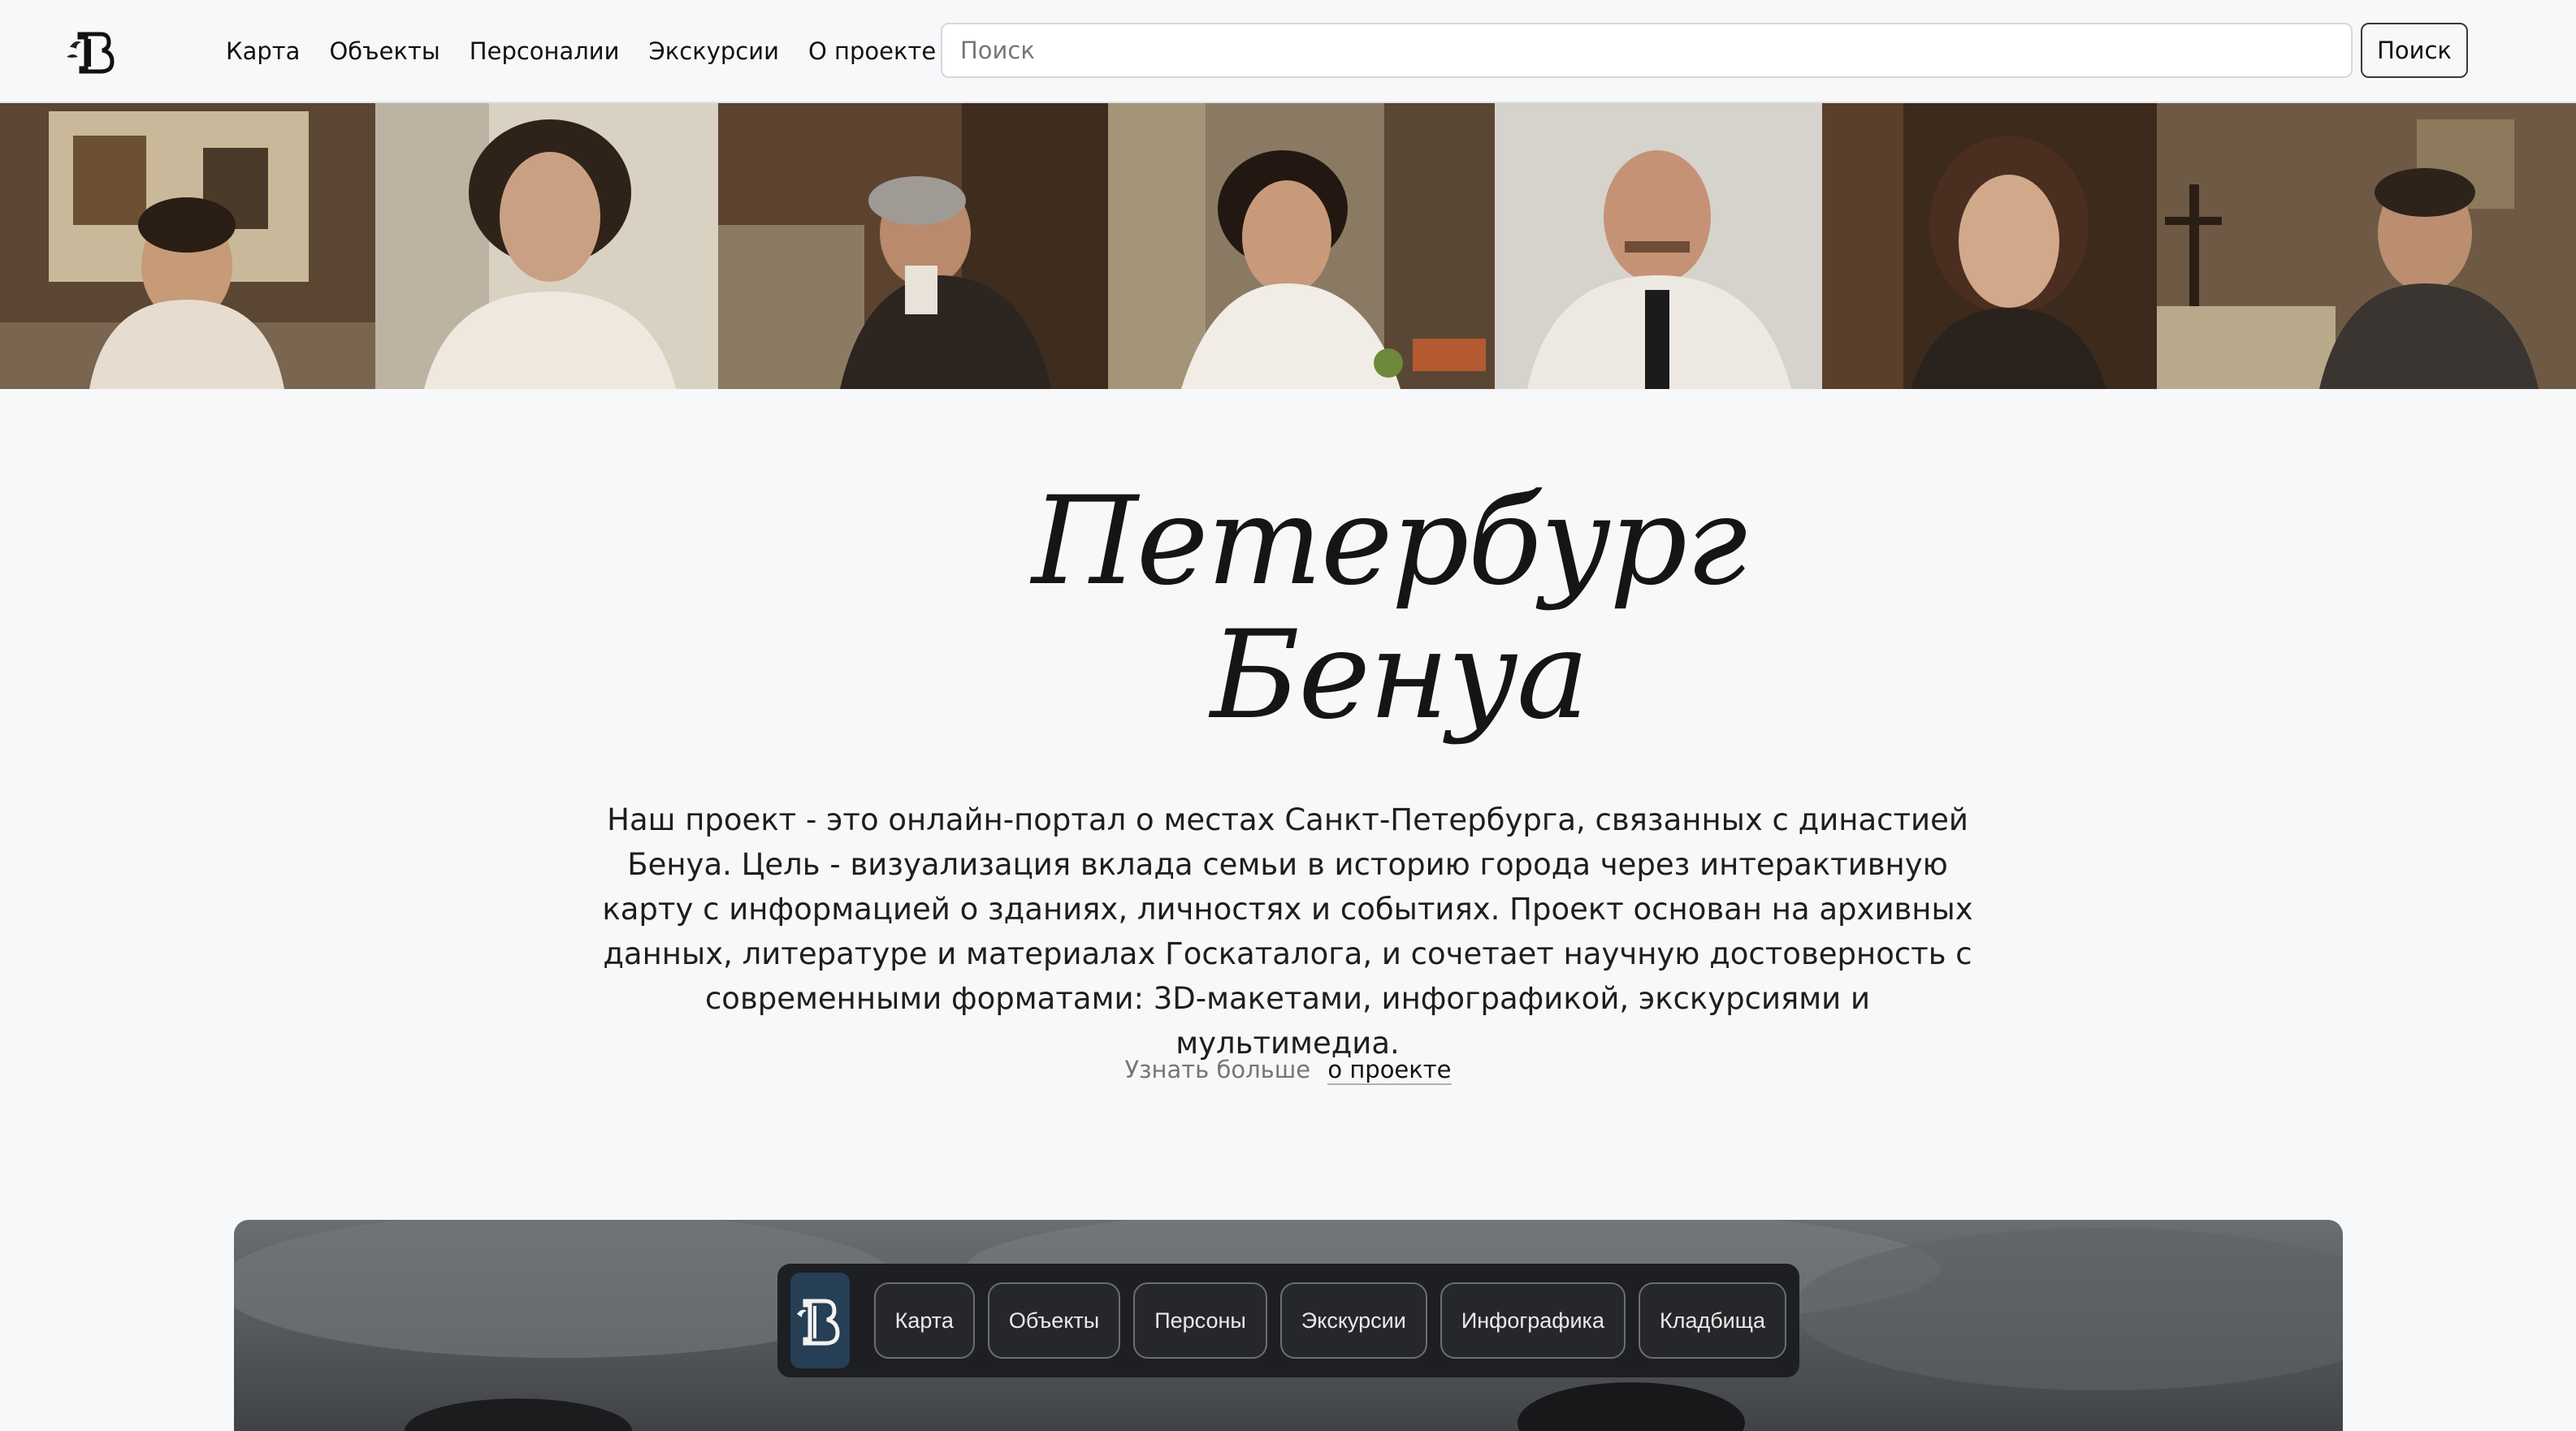  I want to click on bearded-man-reading-portrait, so click(913, 246).